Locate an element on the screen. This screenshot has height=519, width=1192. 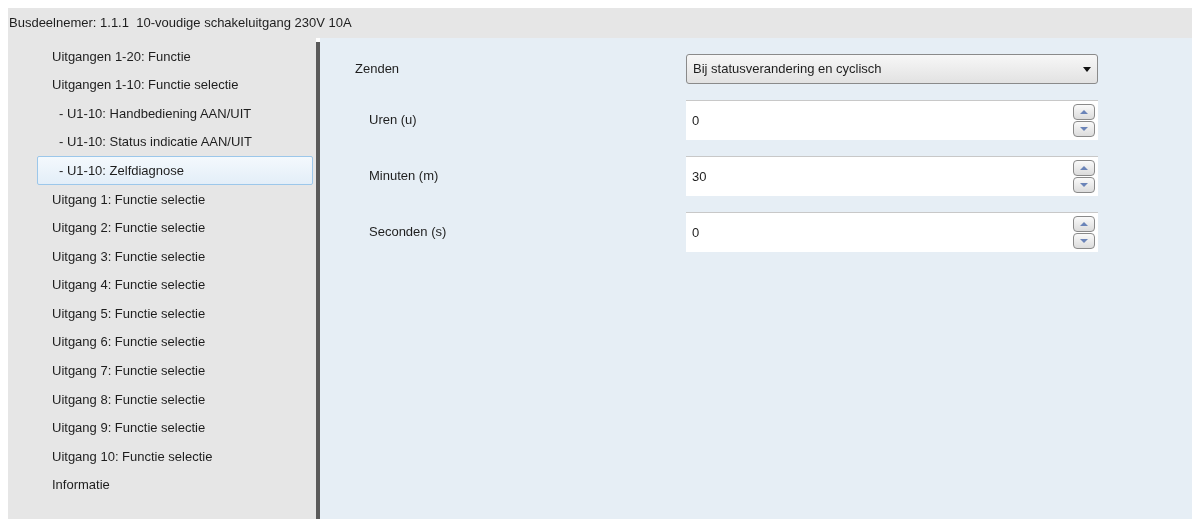
parameter-label: Seconden (s) is located at coordinates (408, 232).